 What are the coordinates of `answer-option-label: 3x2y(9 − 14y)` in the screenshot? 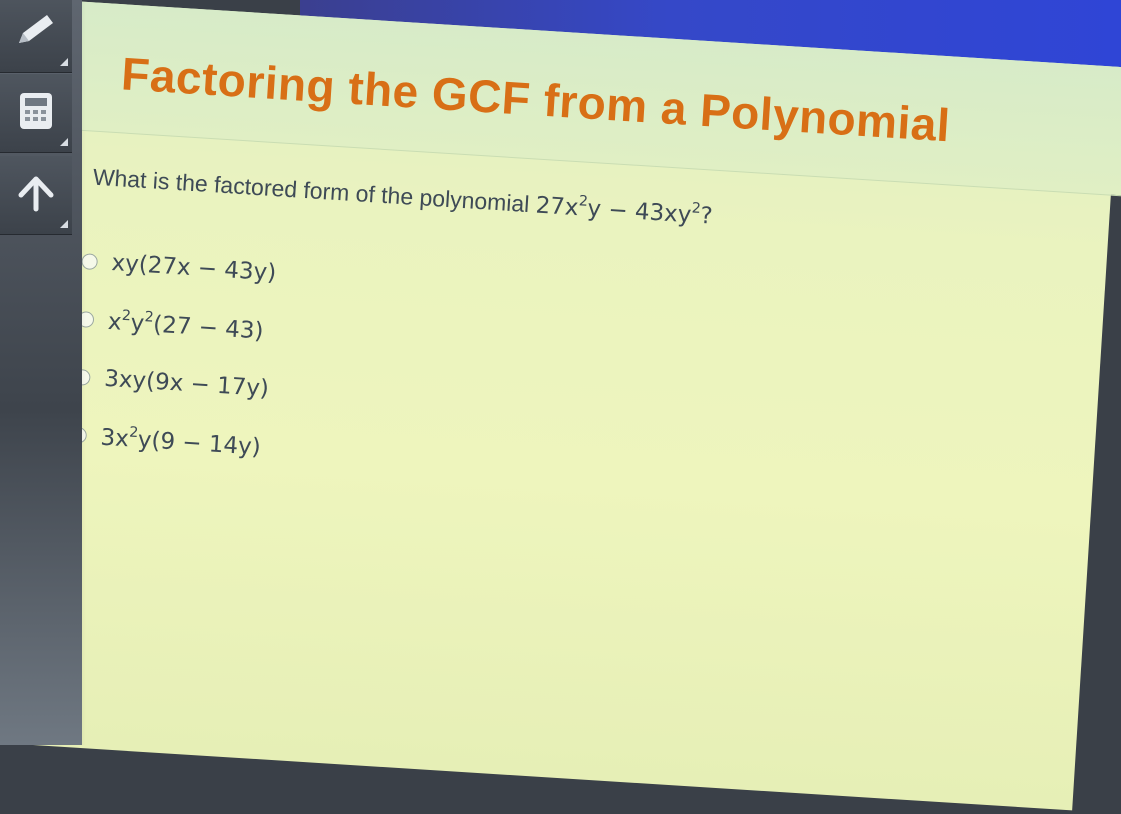 It's located at (180, 442).